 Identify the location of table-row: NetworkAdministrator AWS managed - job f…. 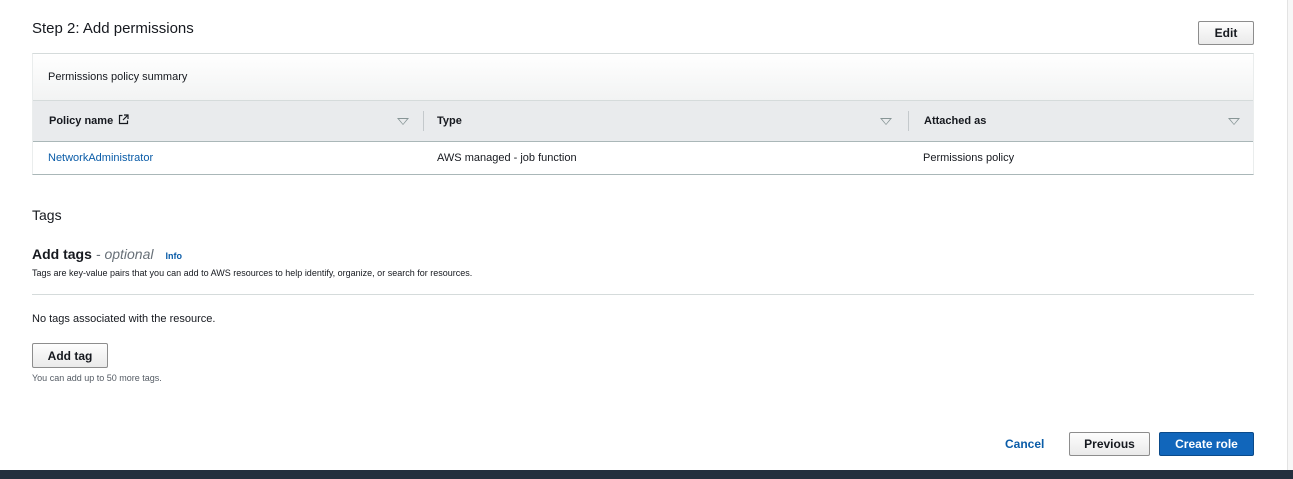
(643, 158).